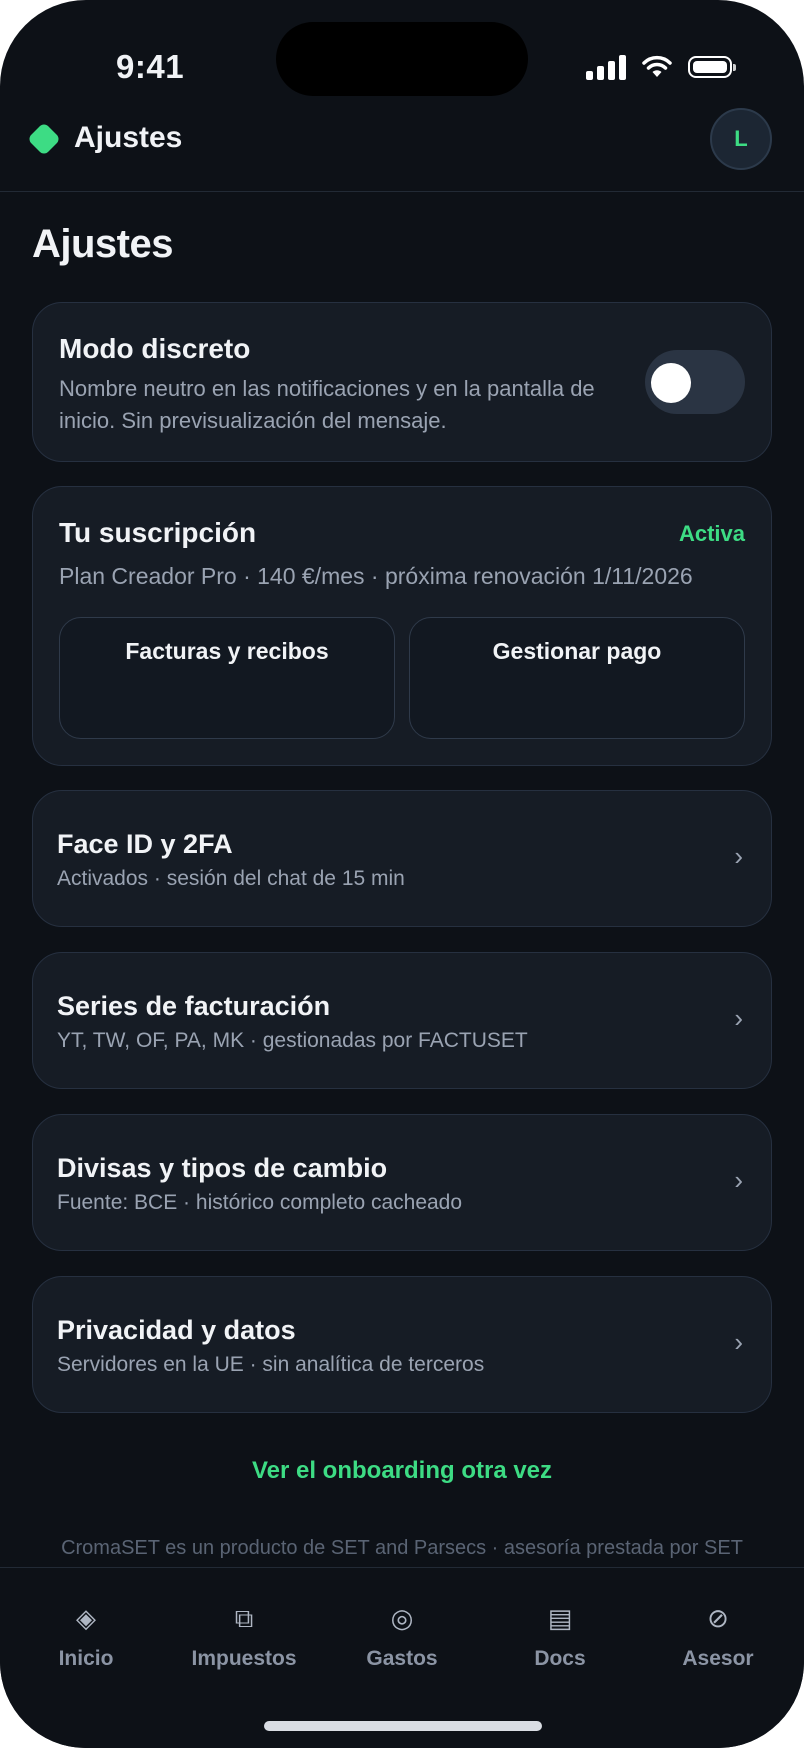 The height and width of the screenshot is (1748, 804). What do you see at coordinates (86, 1634) in the screenshot?
I see `tab-inicio: ◈ Inicio` at bounding box center [86, 1634].